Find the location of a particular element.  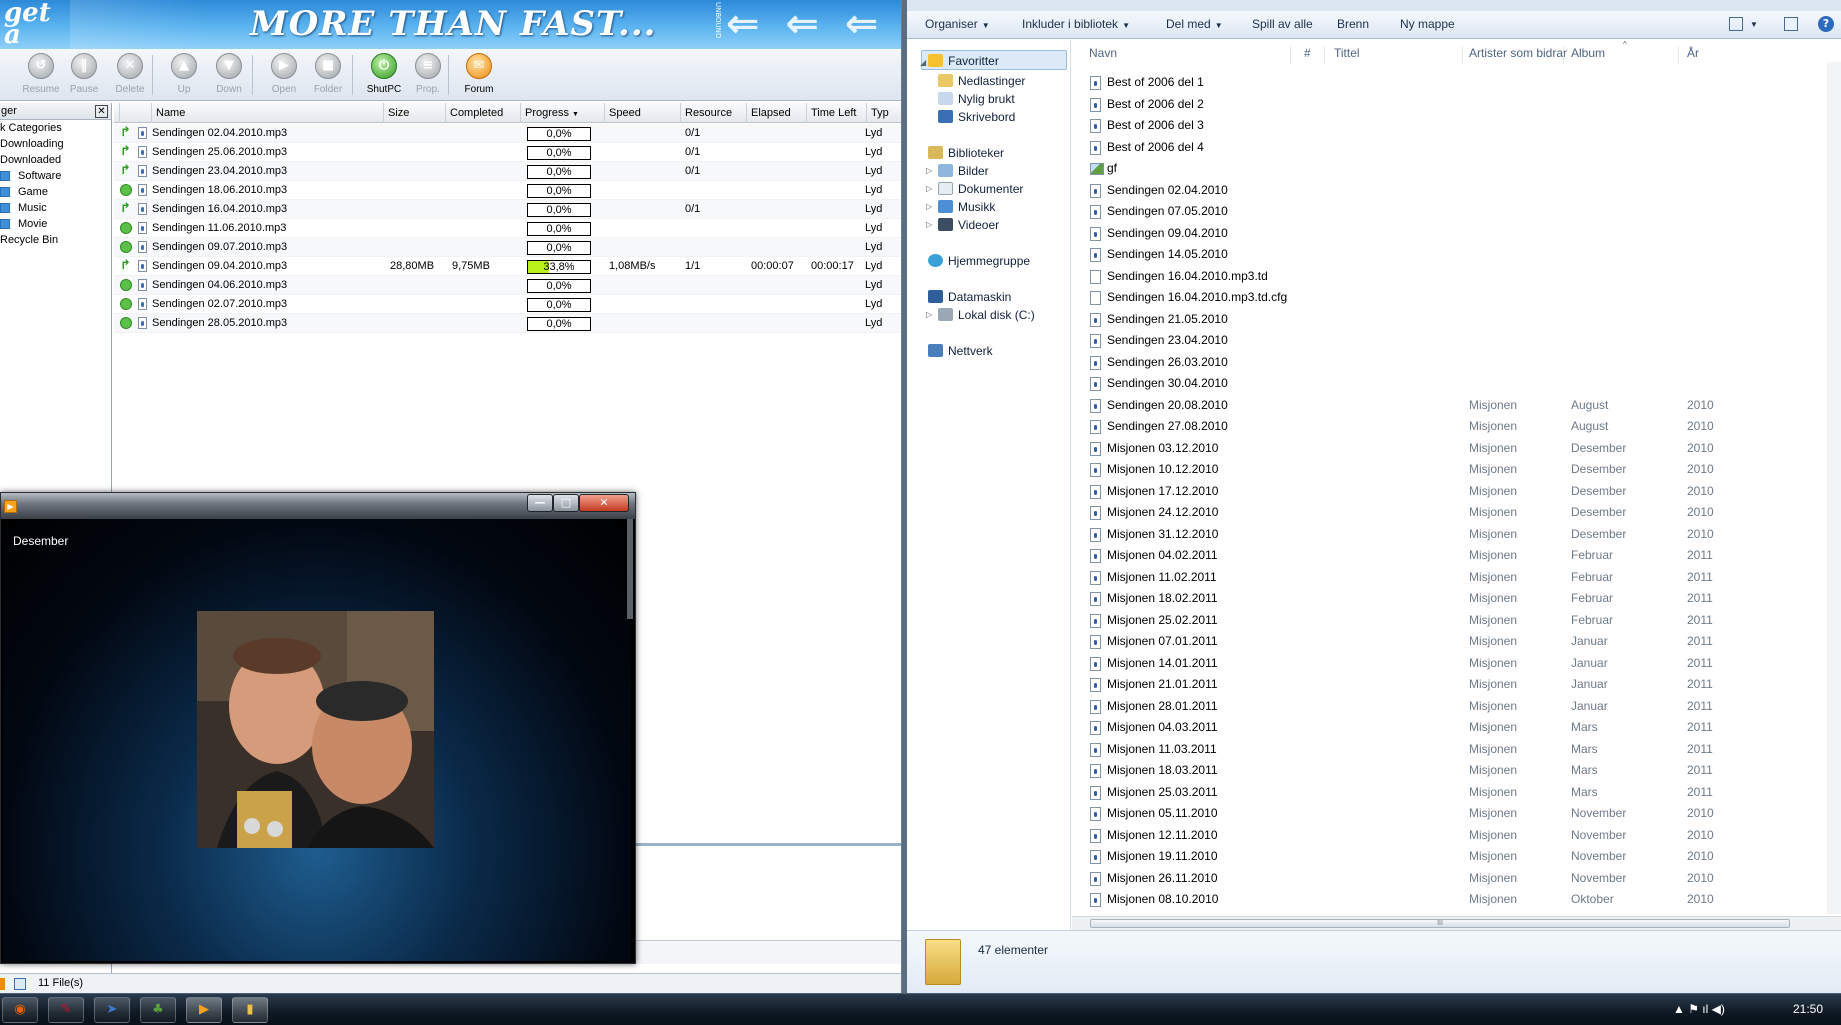

firefox-icon: ◉ is located at coordinates (20, 1010).